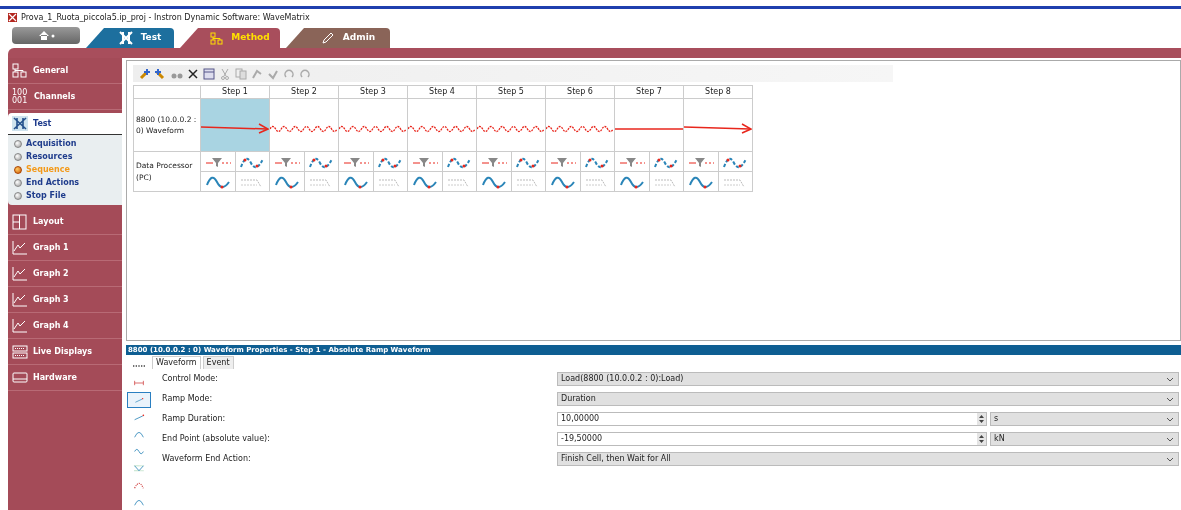  I want to click on window-title: Prova_1_Ruota_piccola5.ip_proj - Instron Dynamic Software: WaveMatrix, so click(165, 17).